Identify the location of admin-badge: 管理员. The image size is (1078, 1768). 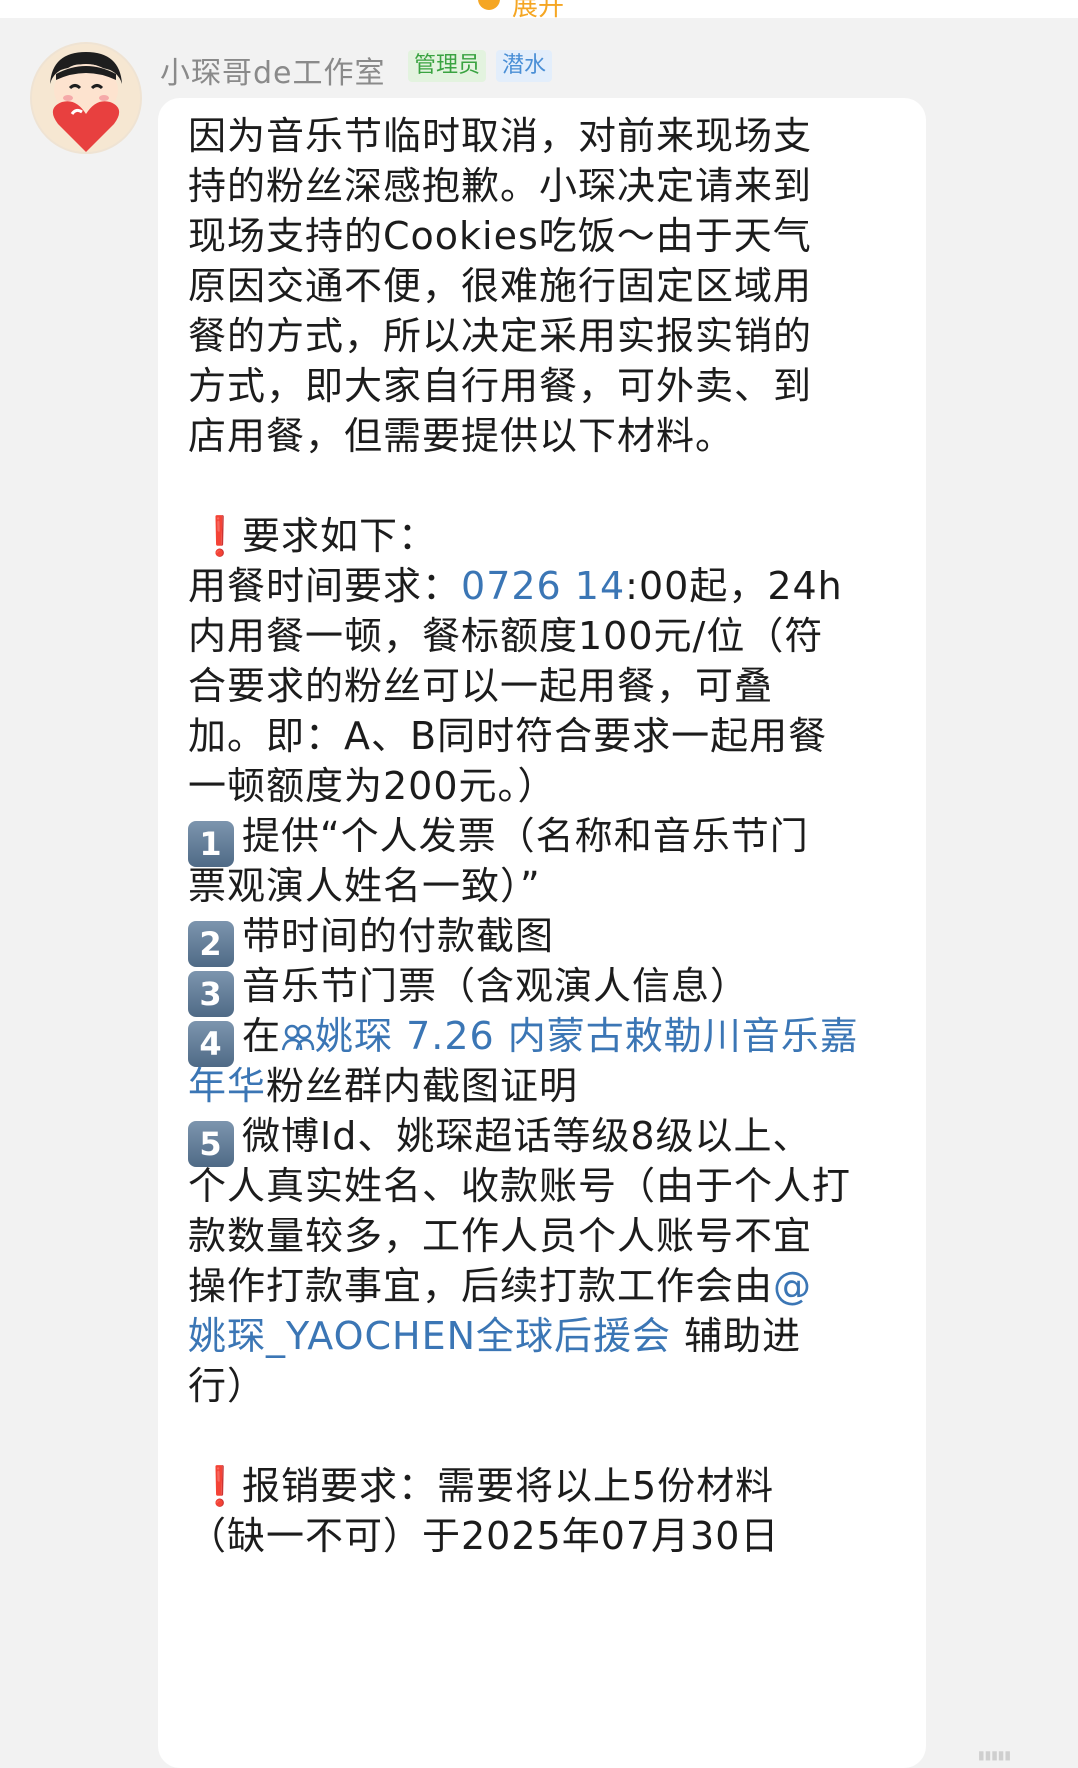
(447, 66).